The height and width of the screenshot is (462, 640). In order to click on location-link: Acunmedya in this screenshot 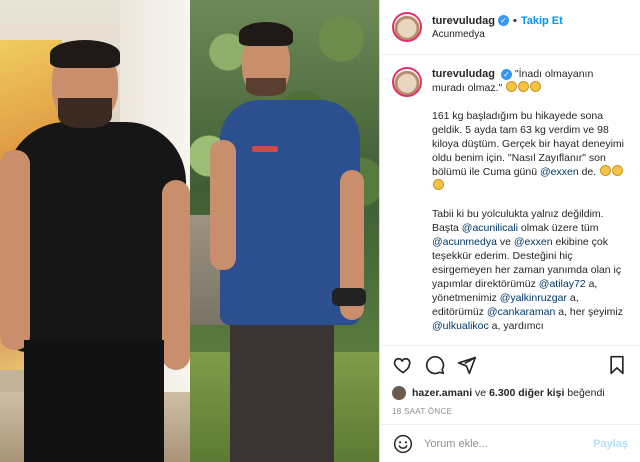, I will do `click(497, 34)`.